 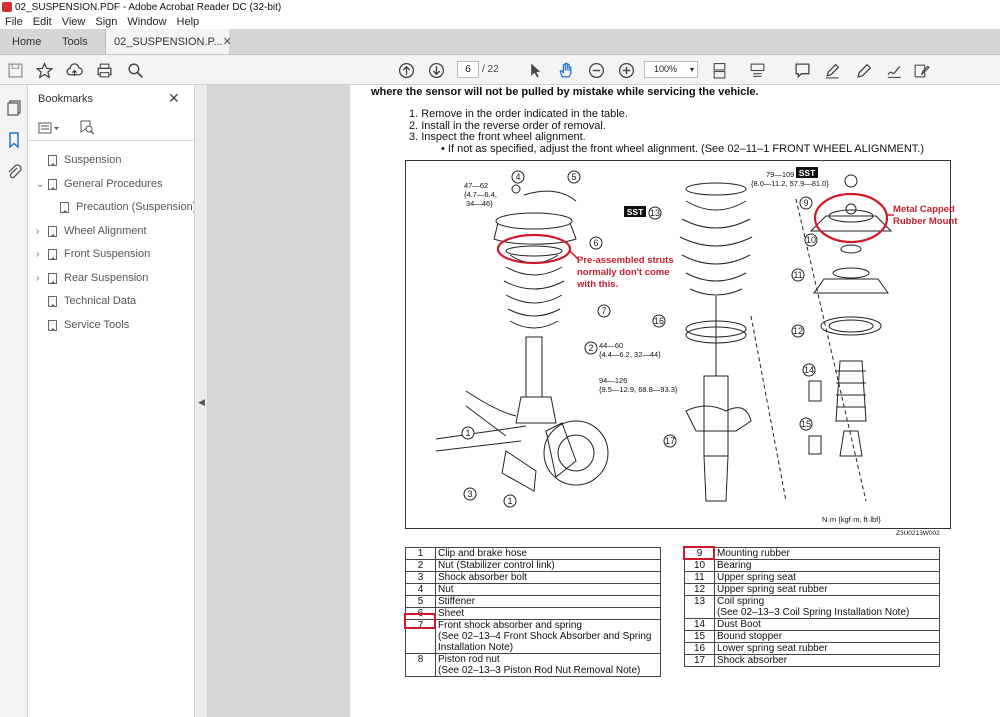 I want to click on table-row: 2 Nut (Stabilizer control link), so click(x=533, y=565).